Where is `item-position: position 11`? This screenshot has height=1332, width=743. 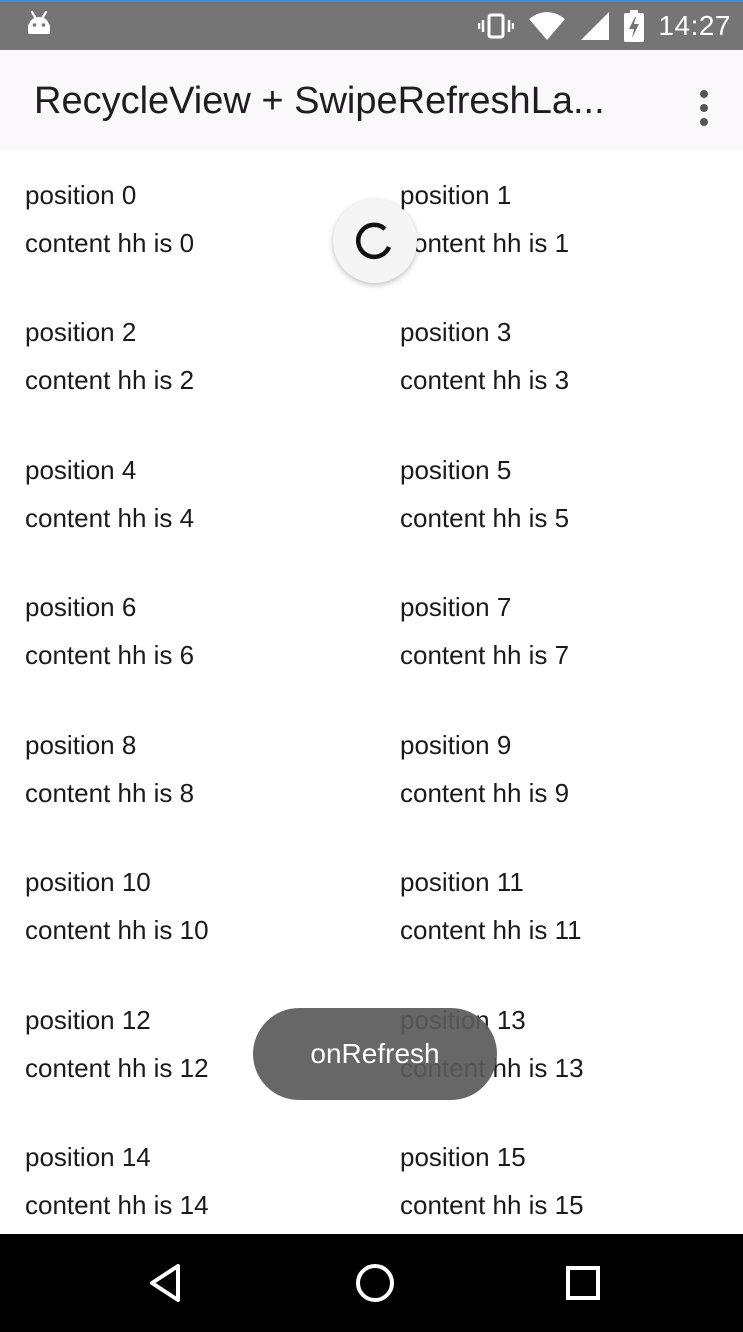
item-position: position 11 is located at coordinates (462, 882).